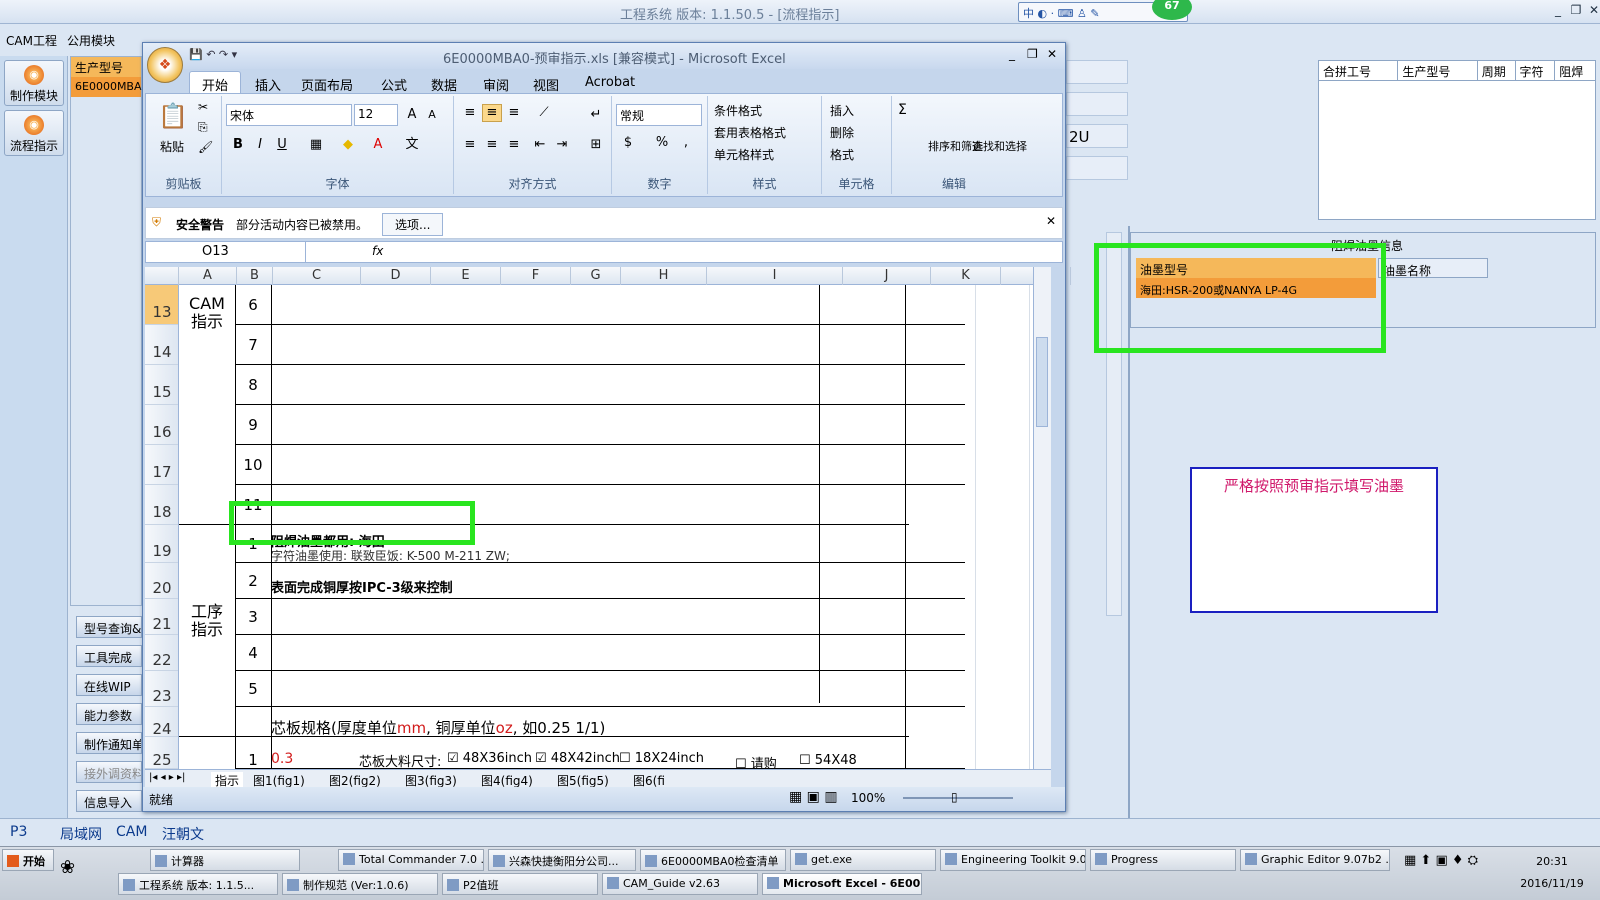  Describe the element at coordinates (610, 82) in the screenshot. I see `tab-acrobat: Acrobat` at that location.